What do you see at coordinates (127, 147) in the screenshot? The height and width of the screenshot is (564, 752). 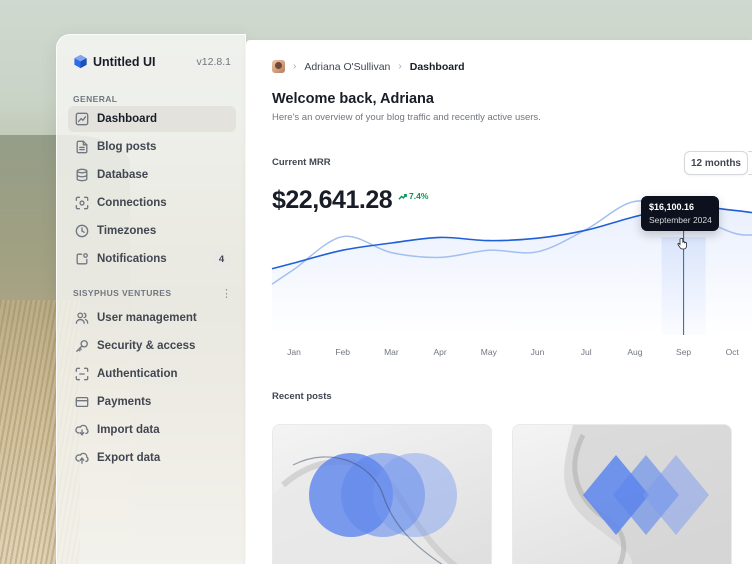 I see `sidebar-item-label: Blog posts` at bounding box center [127, 147].